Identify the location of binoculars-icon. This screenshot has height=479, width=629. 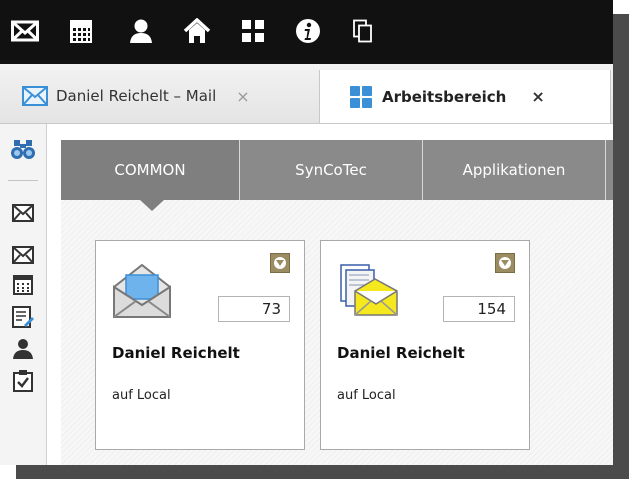
(23, 149).